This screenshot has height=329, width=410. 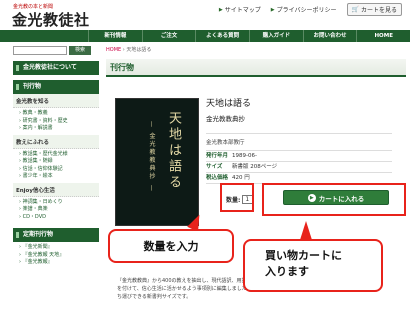 What do you see at coordinates (244, 156) in the screenshot?
I see `spec-value: 1989-06-` at bounding box center [244, 156].